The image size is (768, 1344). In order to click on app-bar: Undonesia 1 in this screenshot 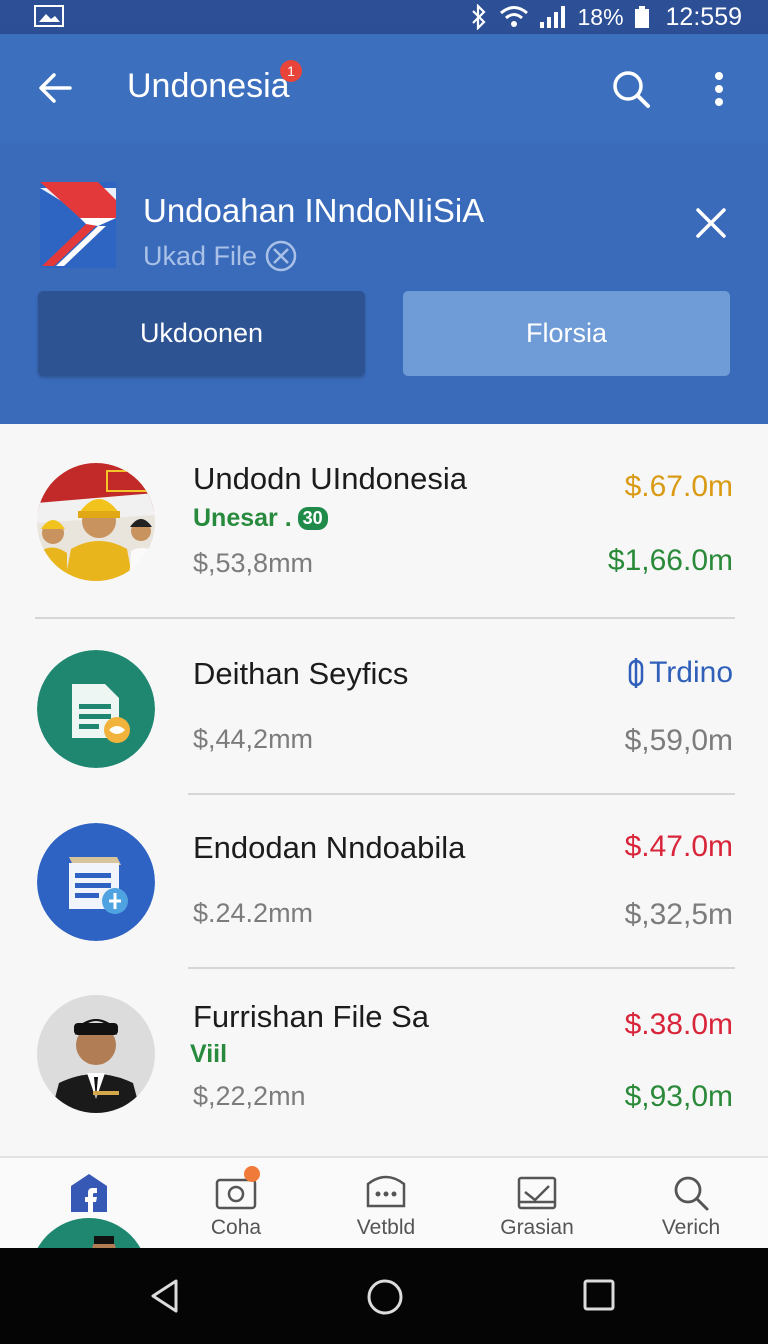, I will do `click(384, 89)`.